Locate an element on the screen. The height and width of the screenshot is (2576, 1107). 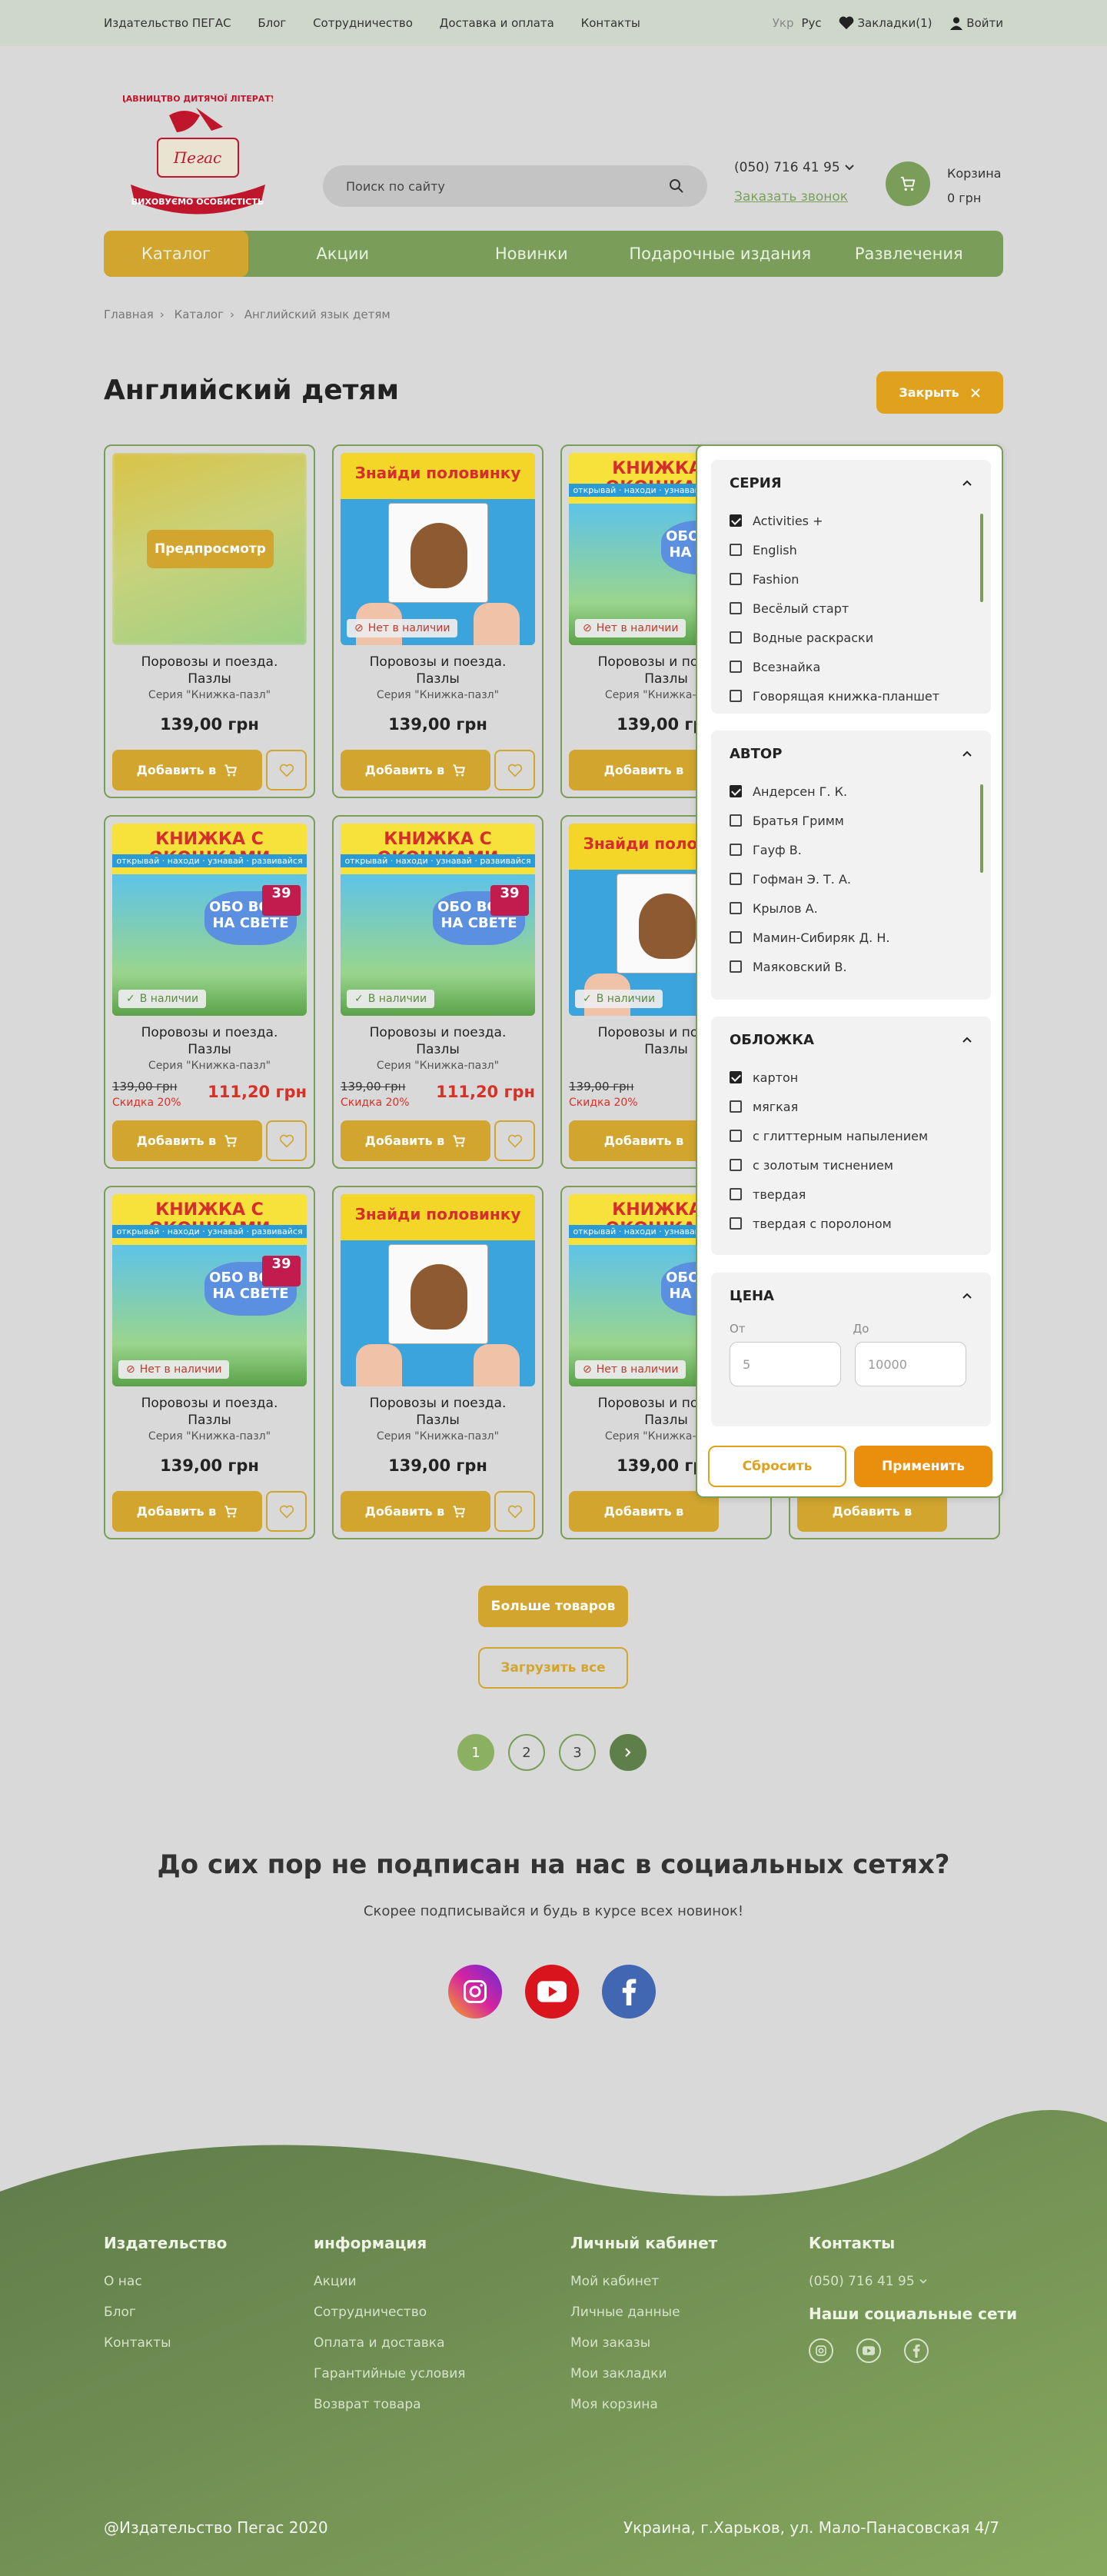
filter-option: Весёлый старт is located at coordinates (851, 608).